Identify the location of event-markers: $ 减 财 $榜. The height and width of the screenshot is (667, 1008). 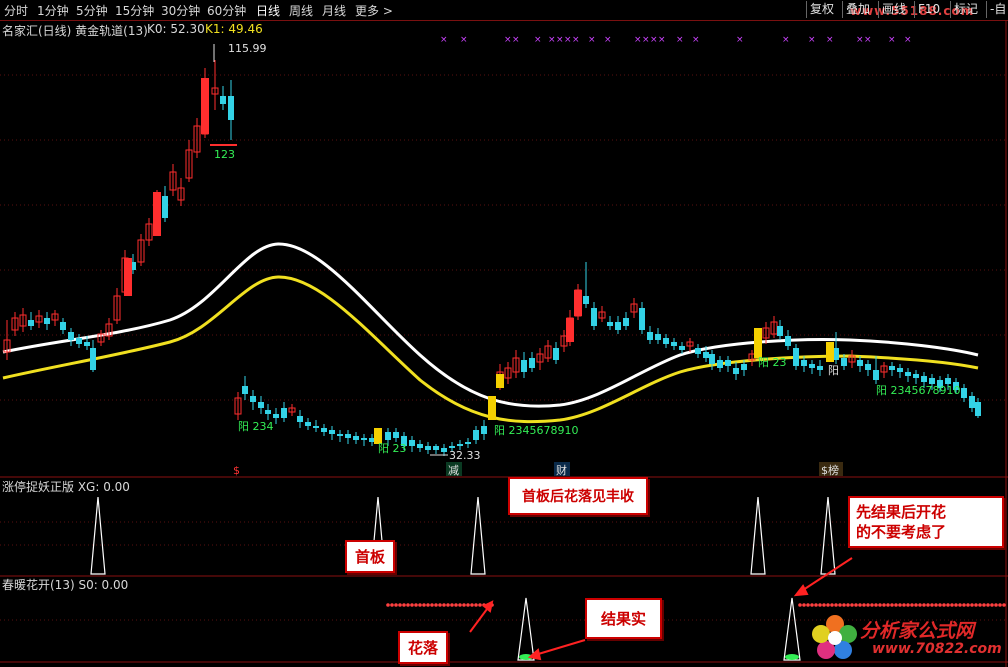
(538, 469).